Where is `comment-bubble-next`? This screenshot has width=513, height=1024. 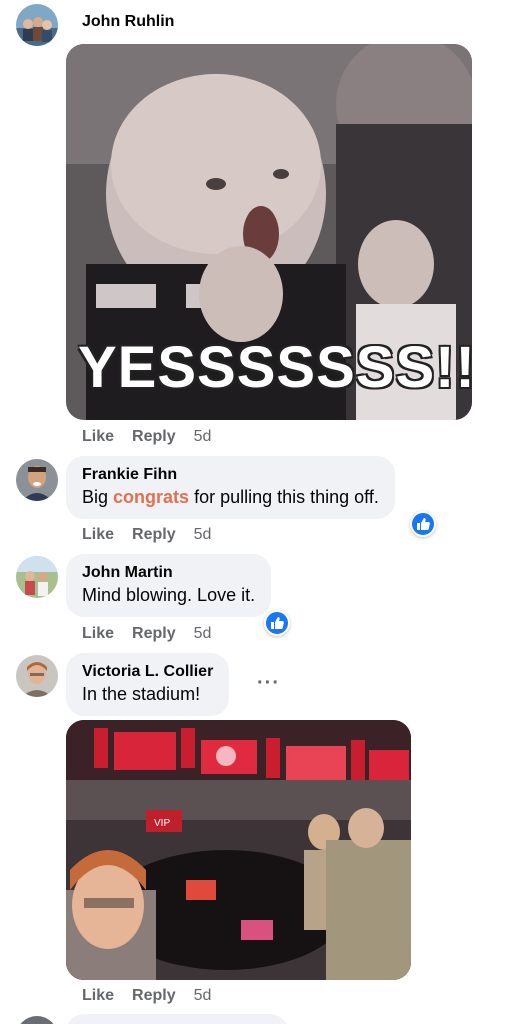 comment-bubble-next is located at coordinates (177, 1019).